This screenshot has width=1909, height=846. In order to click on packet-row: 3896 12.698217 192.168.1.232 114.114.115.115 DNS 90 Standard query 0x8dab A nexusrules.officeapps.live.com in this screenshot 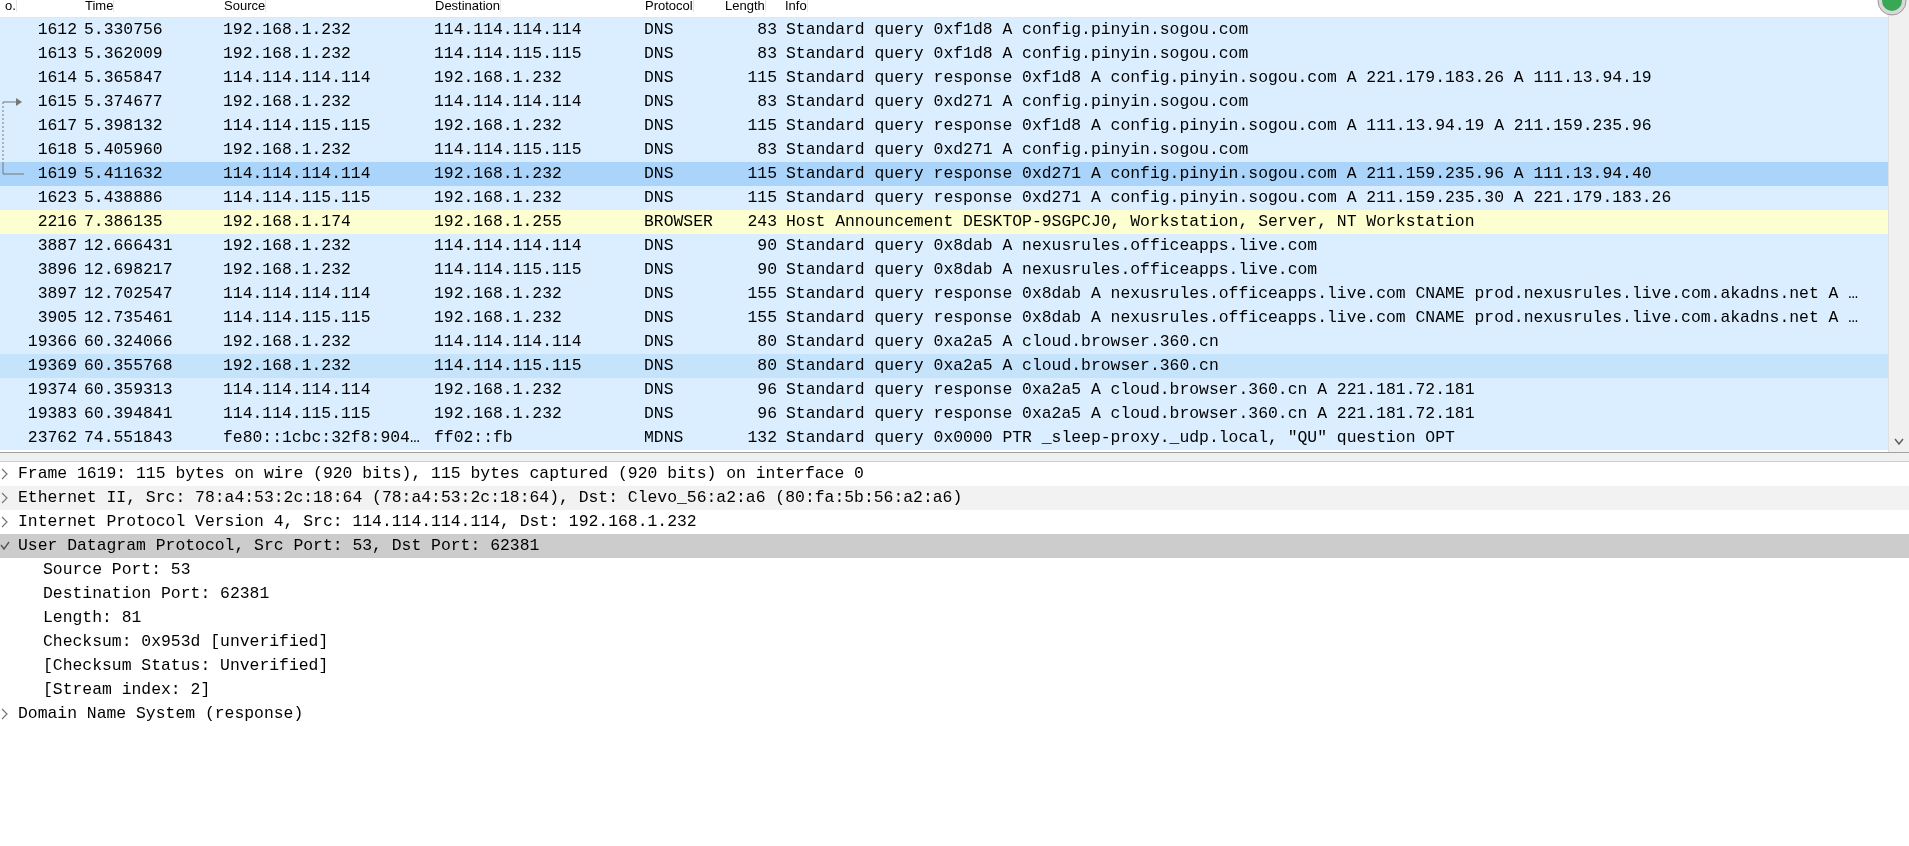, I will do `click(944, 270)`.